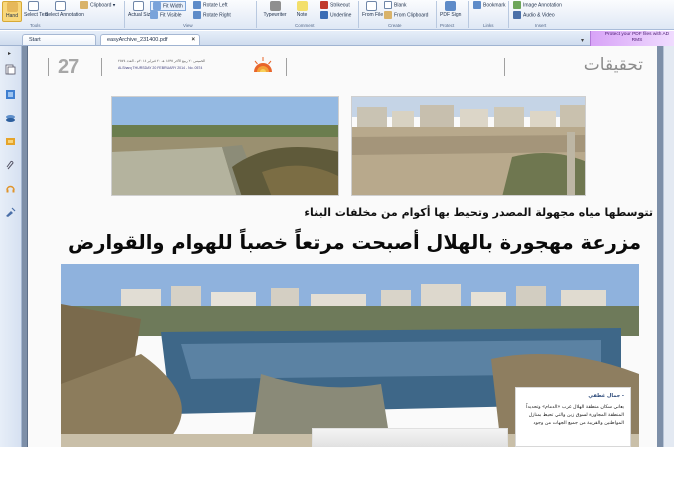 Image resolution: width=674 pixels, height=485 pixels. I want to click on blank-page-icon, so click(388, 5).